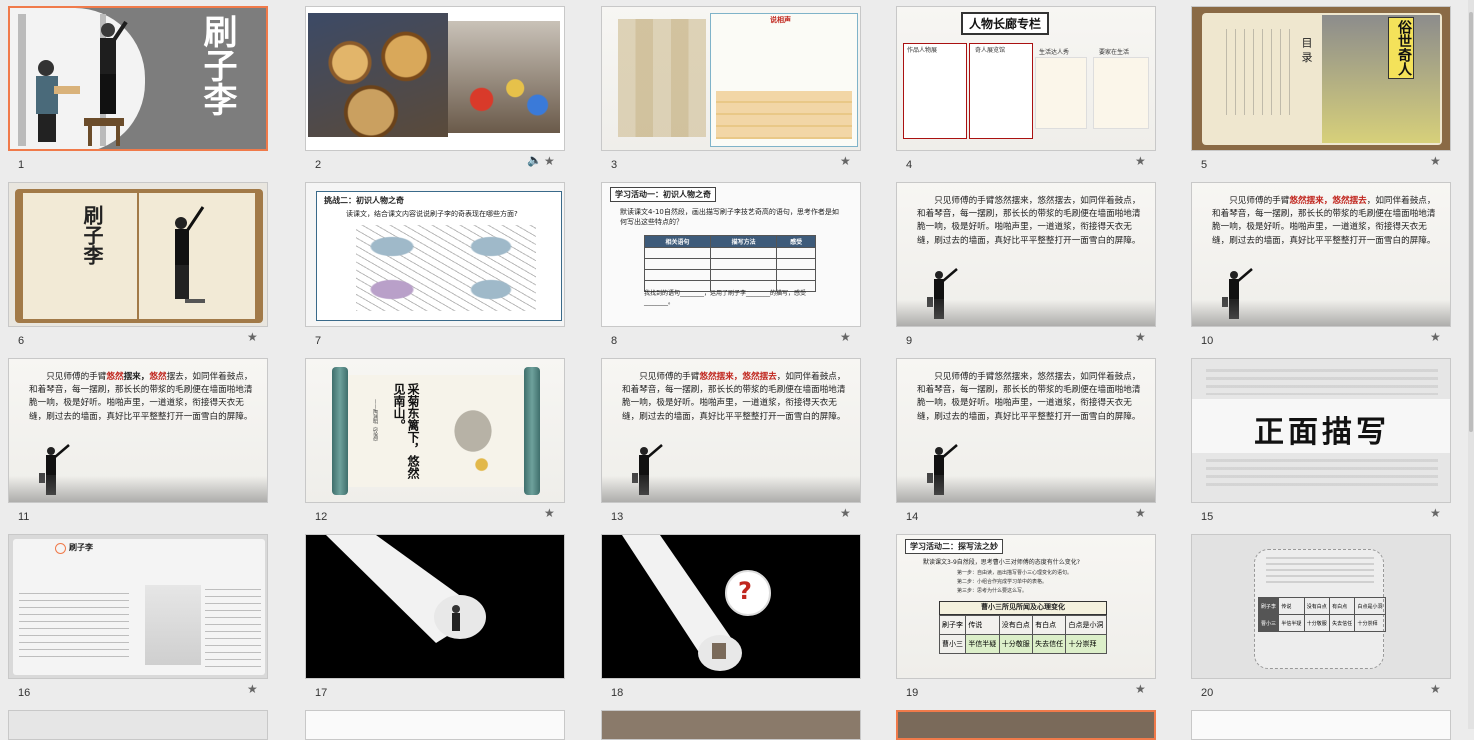 The height and width of the screenshot is (740, 1474). I want to click on slide-thumbnail-2: 🔈 ★ 2, so click(436, 92).